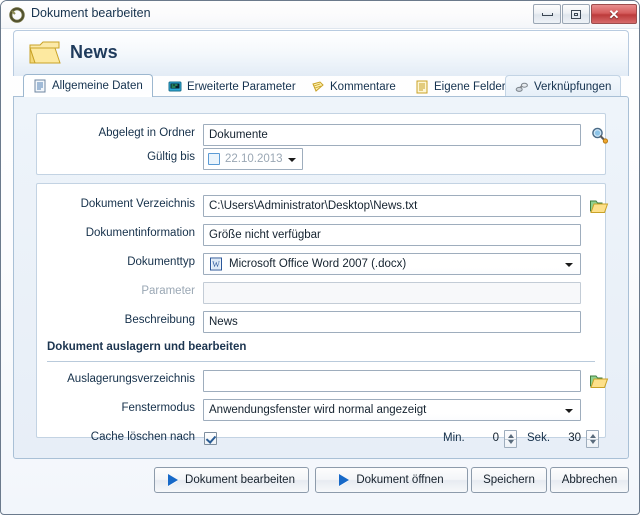 The width and height of the screenshot is (640, 515). I want to click on window-mode-combobox: Anwendungsfenster wird normal angezeigt, so click(392, 410).